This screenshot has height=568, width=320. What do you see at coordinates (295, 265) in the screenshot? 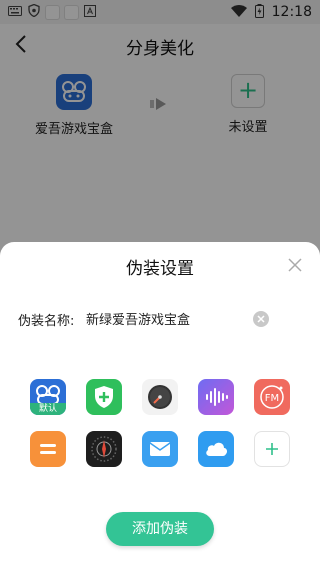
I see `close-icon` at bounding box center [295, 265].